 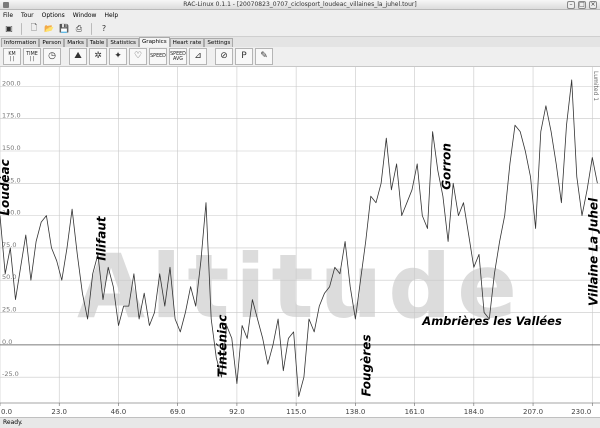 What do you see at coordinates (101, 238) in the screenshot?
I see `place-annotation: Illifaut` at bounding box center [101, 238].